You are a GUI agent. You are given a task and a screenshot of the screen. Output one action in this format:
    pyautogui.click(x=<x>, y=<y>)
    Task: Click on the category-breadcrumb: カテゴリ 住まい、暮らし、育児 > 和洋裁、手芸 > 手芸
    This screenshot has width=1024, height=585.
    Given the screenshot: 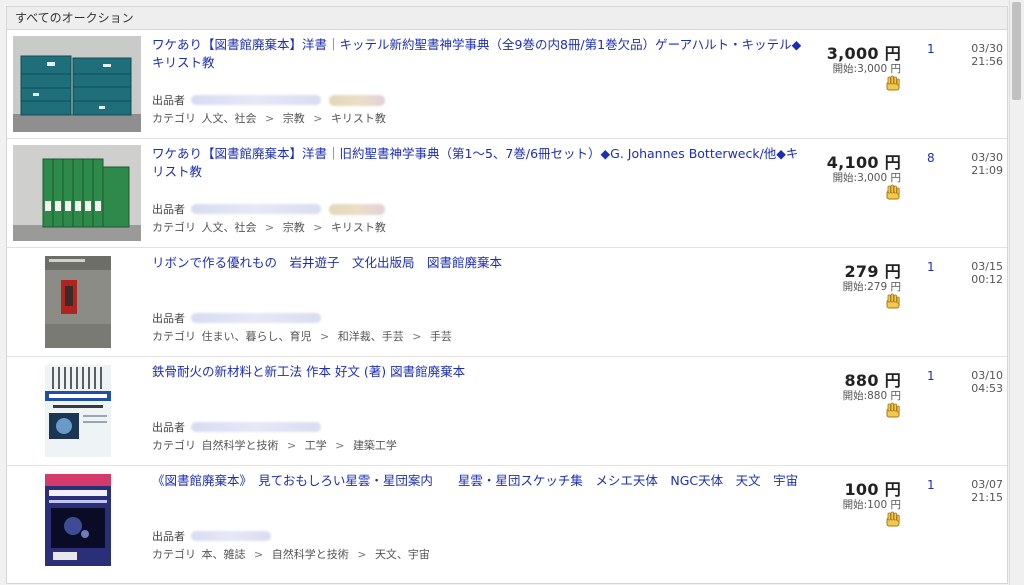 What is the action you would take?
    pyautogui.click(x=302, y=336)
    